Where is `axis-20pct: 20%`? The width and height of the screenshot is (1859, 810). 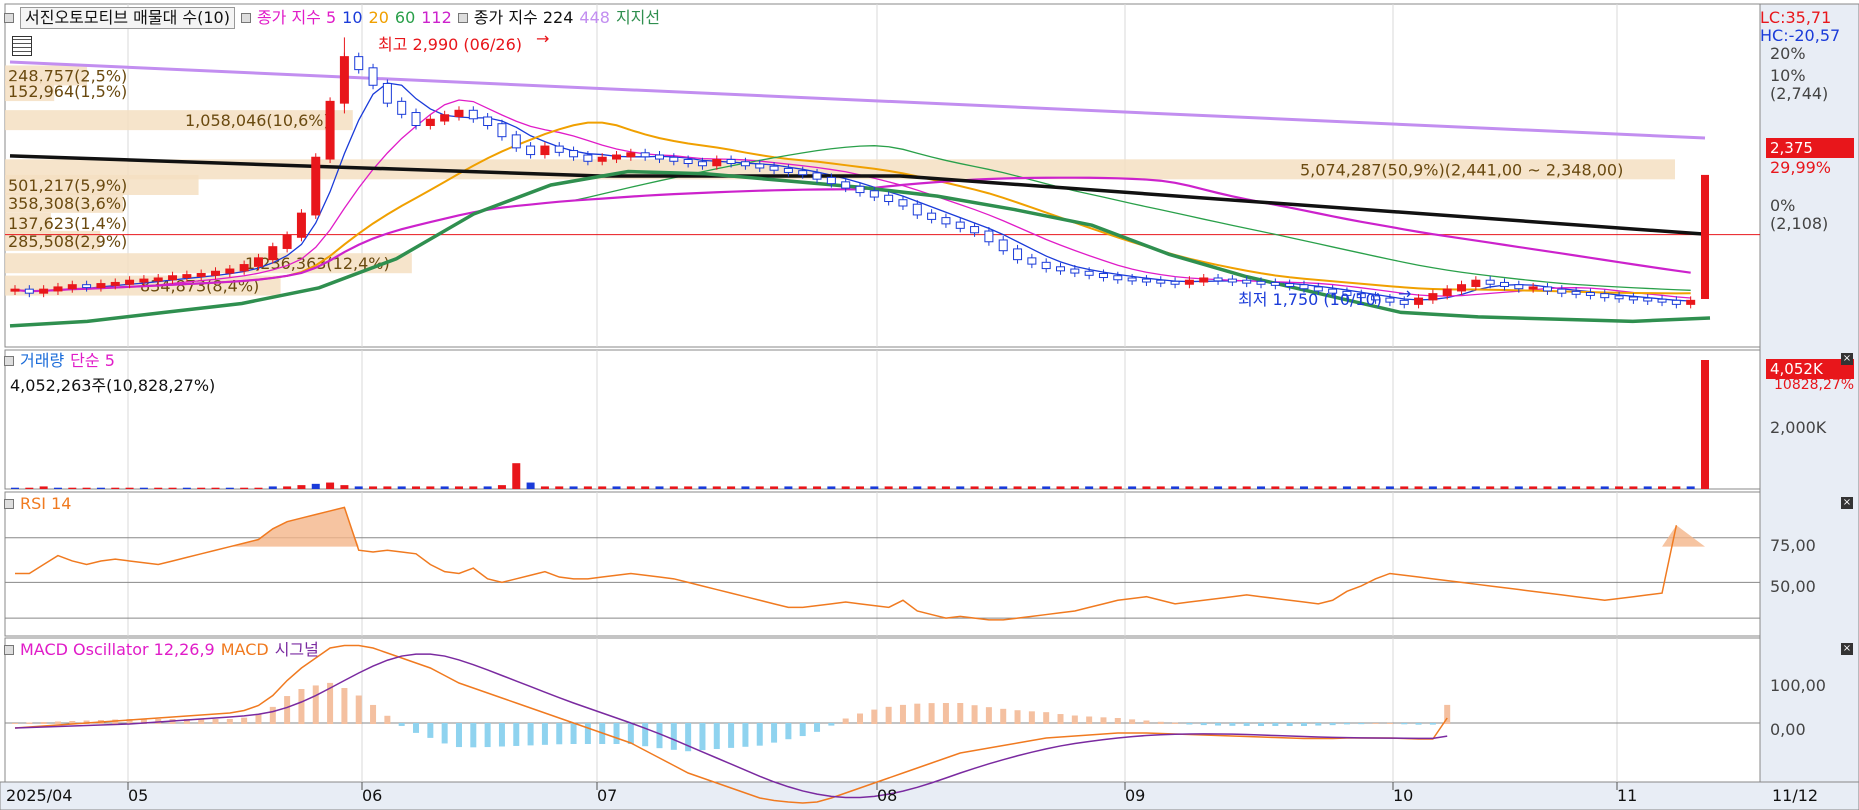 axis-20pct: 20% is located at coordinates (1788, 53).